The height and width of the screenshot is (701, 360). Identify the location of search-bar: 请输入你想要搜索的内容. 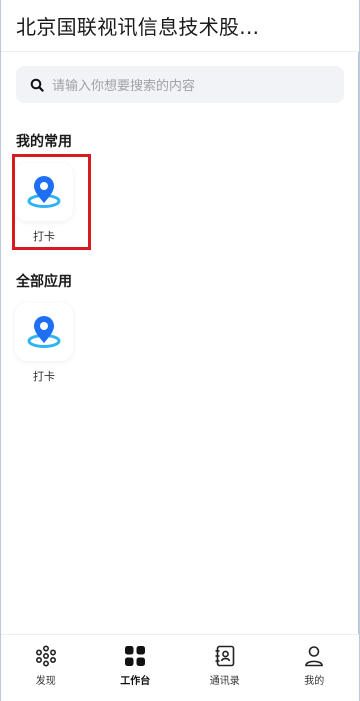
(180, 84).